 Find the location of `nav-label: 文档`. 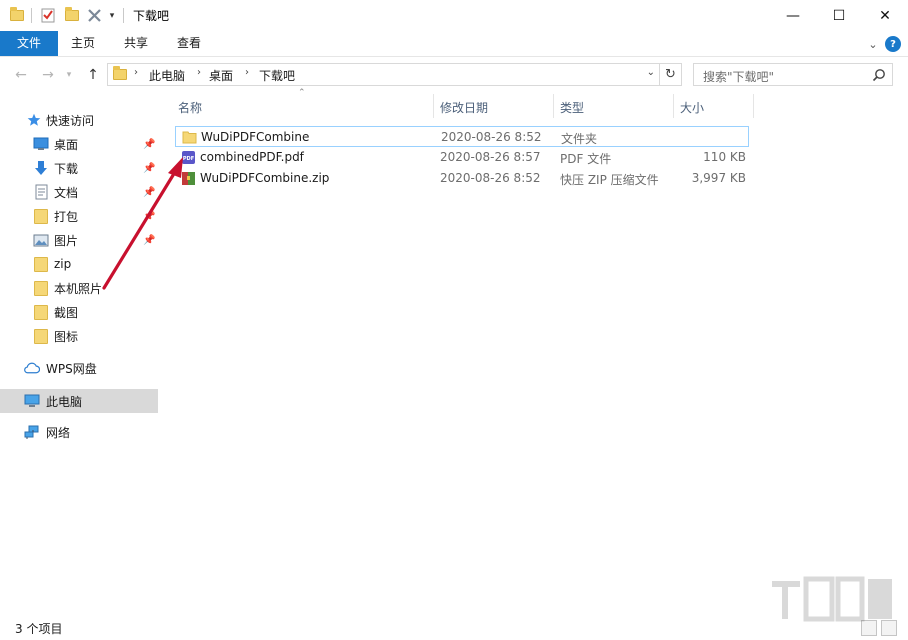

nav-label: 文档 is located at coordinates (66, 192).